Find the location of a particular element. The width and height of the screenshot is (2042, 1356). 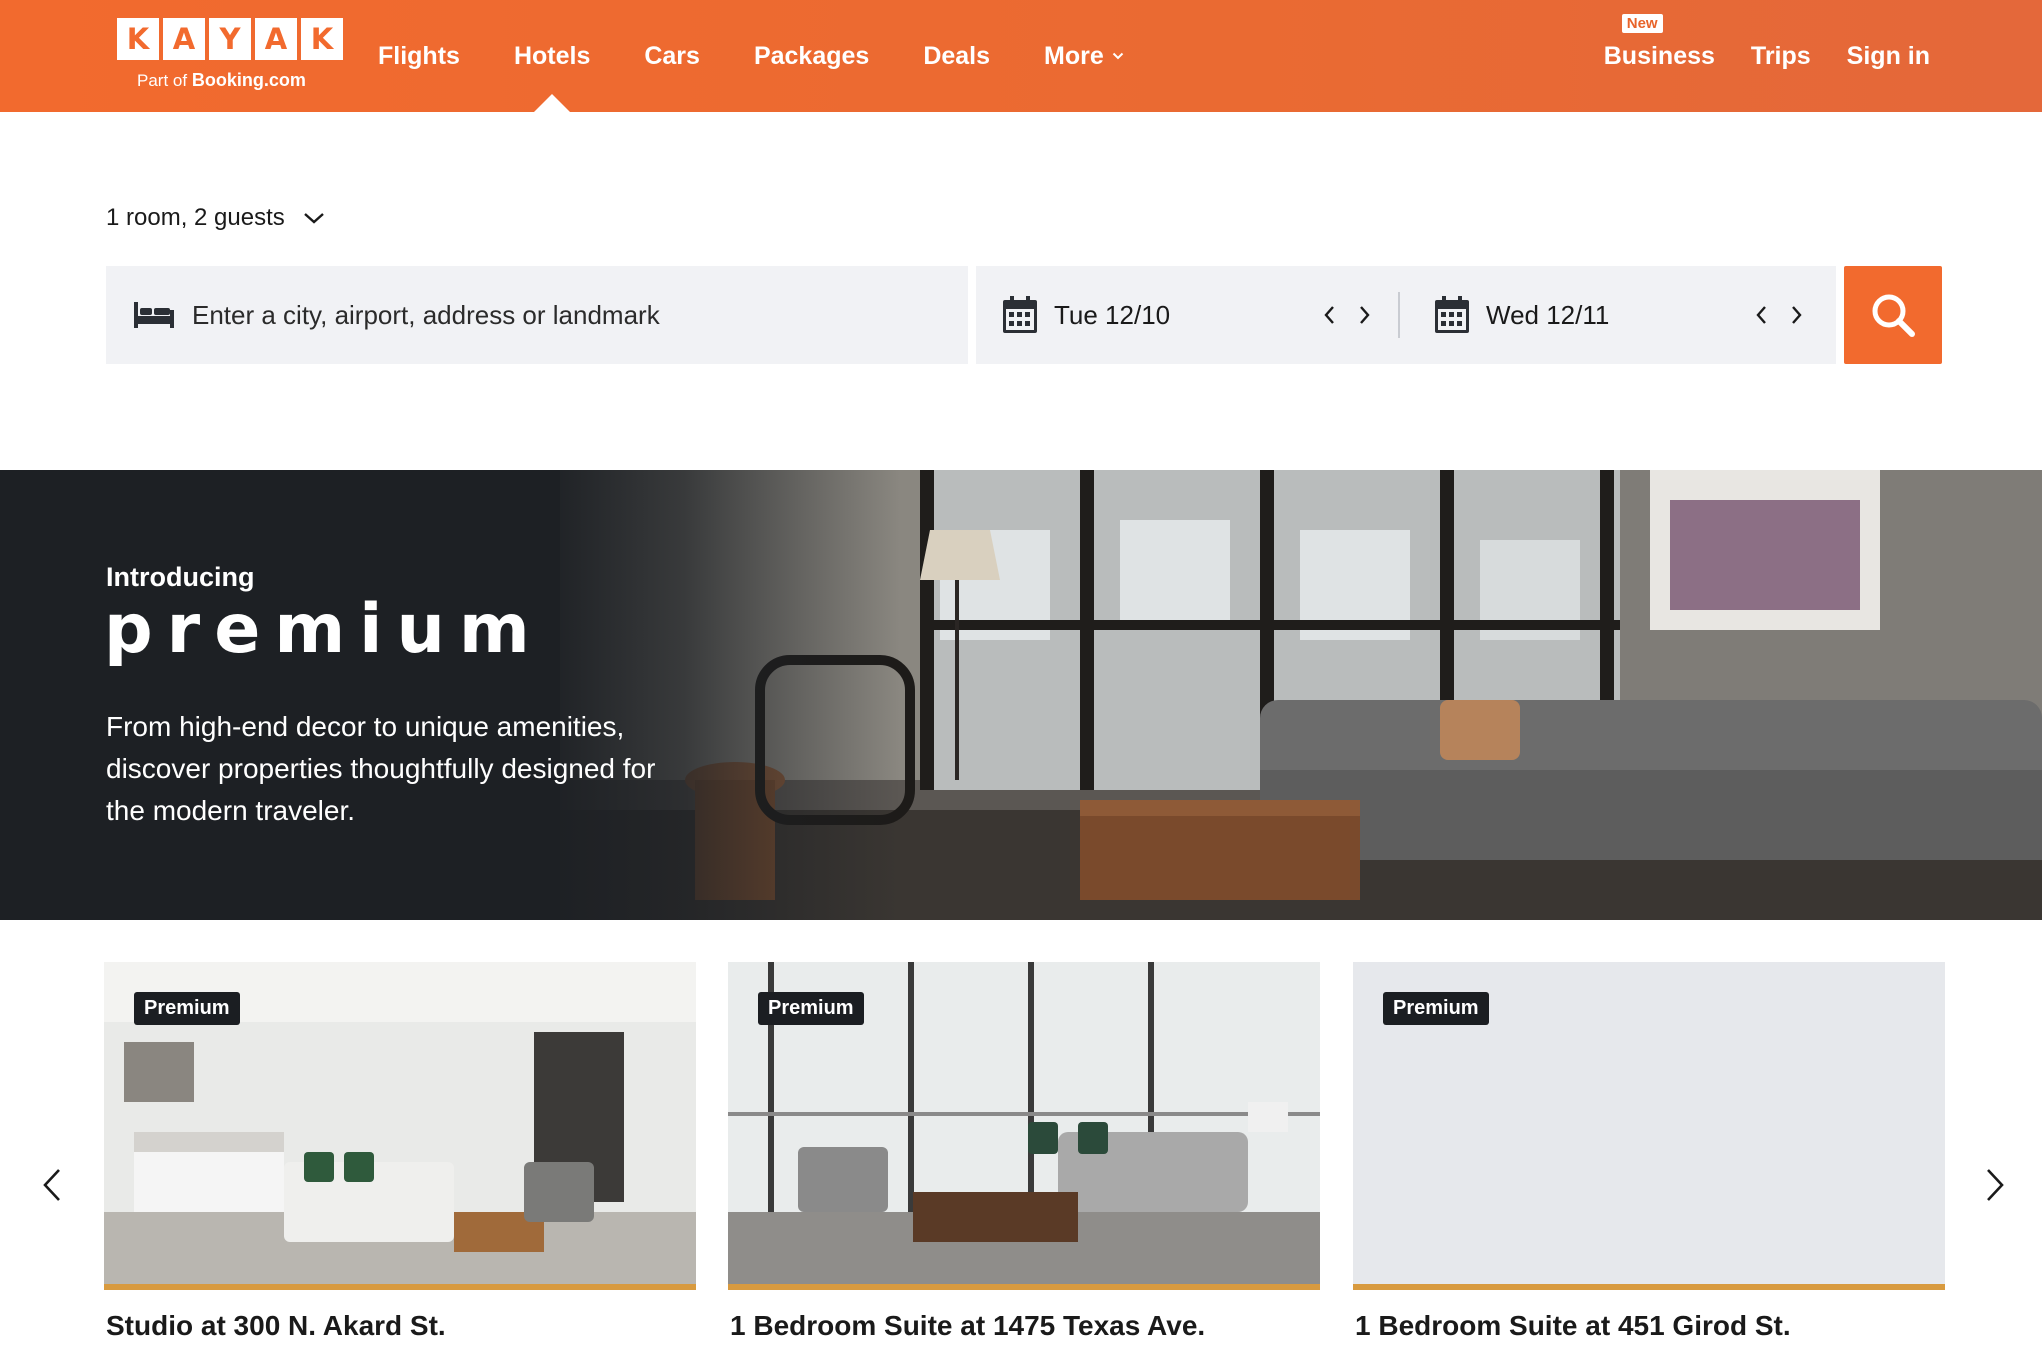

check-out-next-button is located at coordinates (1797, 315).